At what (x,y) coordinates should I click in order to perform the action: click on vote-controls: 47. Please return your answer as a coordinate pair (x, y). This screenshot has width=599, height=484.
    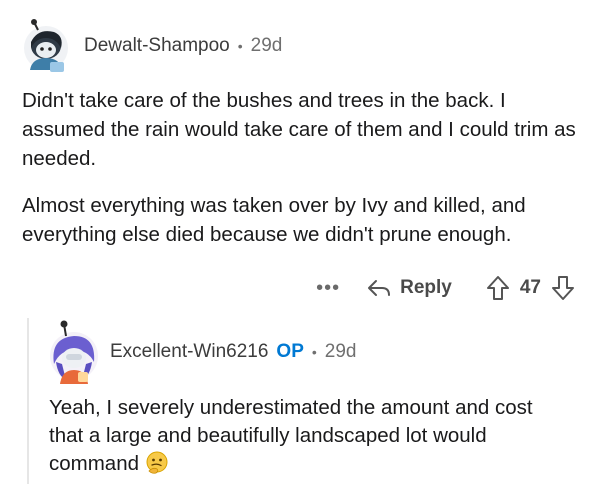
    Looking at the image, I should click on (530, 288).